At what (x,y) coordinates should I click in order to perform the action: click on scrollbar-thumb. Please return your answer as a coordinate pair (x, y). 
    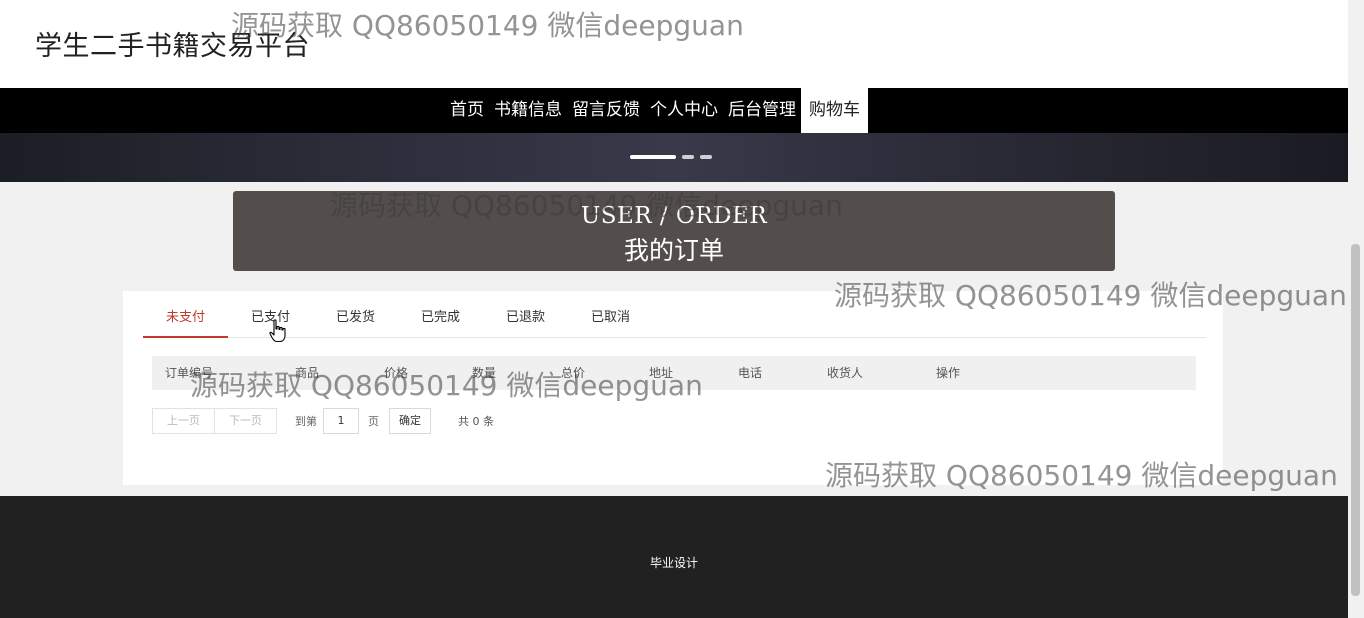
    Looking at the image, I should click on (1355, 420).